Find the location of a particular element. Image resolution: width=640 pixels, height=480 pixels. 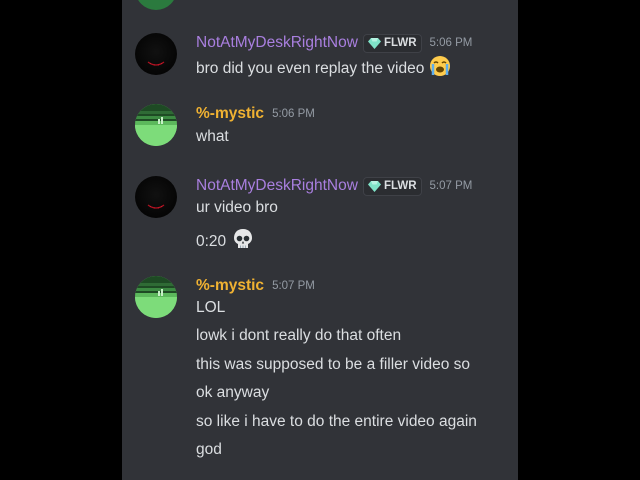

message-line: ok anyway is located at coordinates (232, 393).